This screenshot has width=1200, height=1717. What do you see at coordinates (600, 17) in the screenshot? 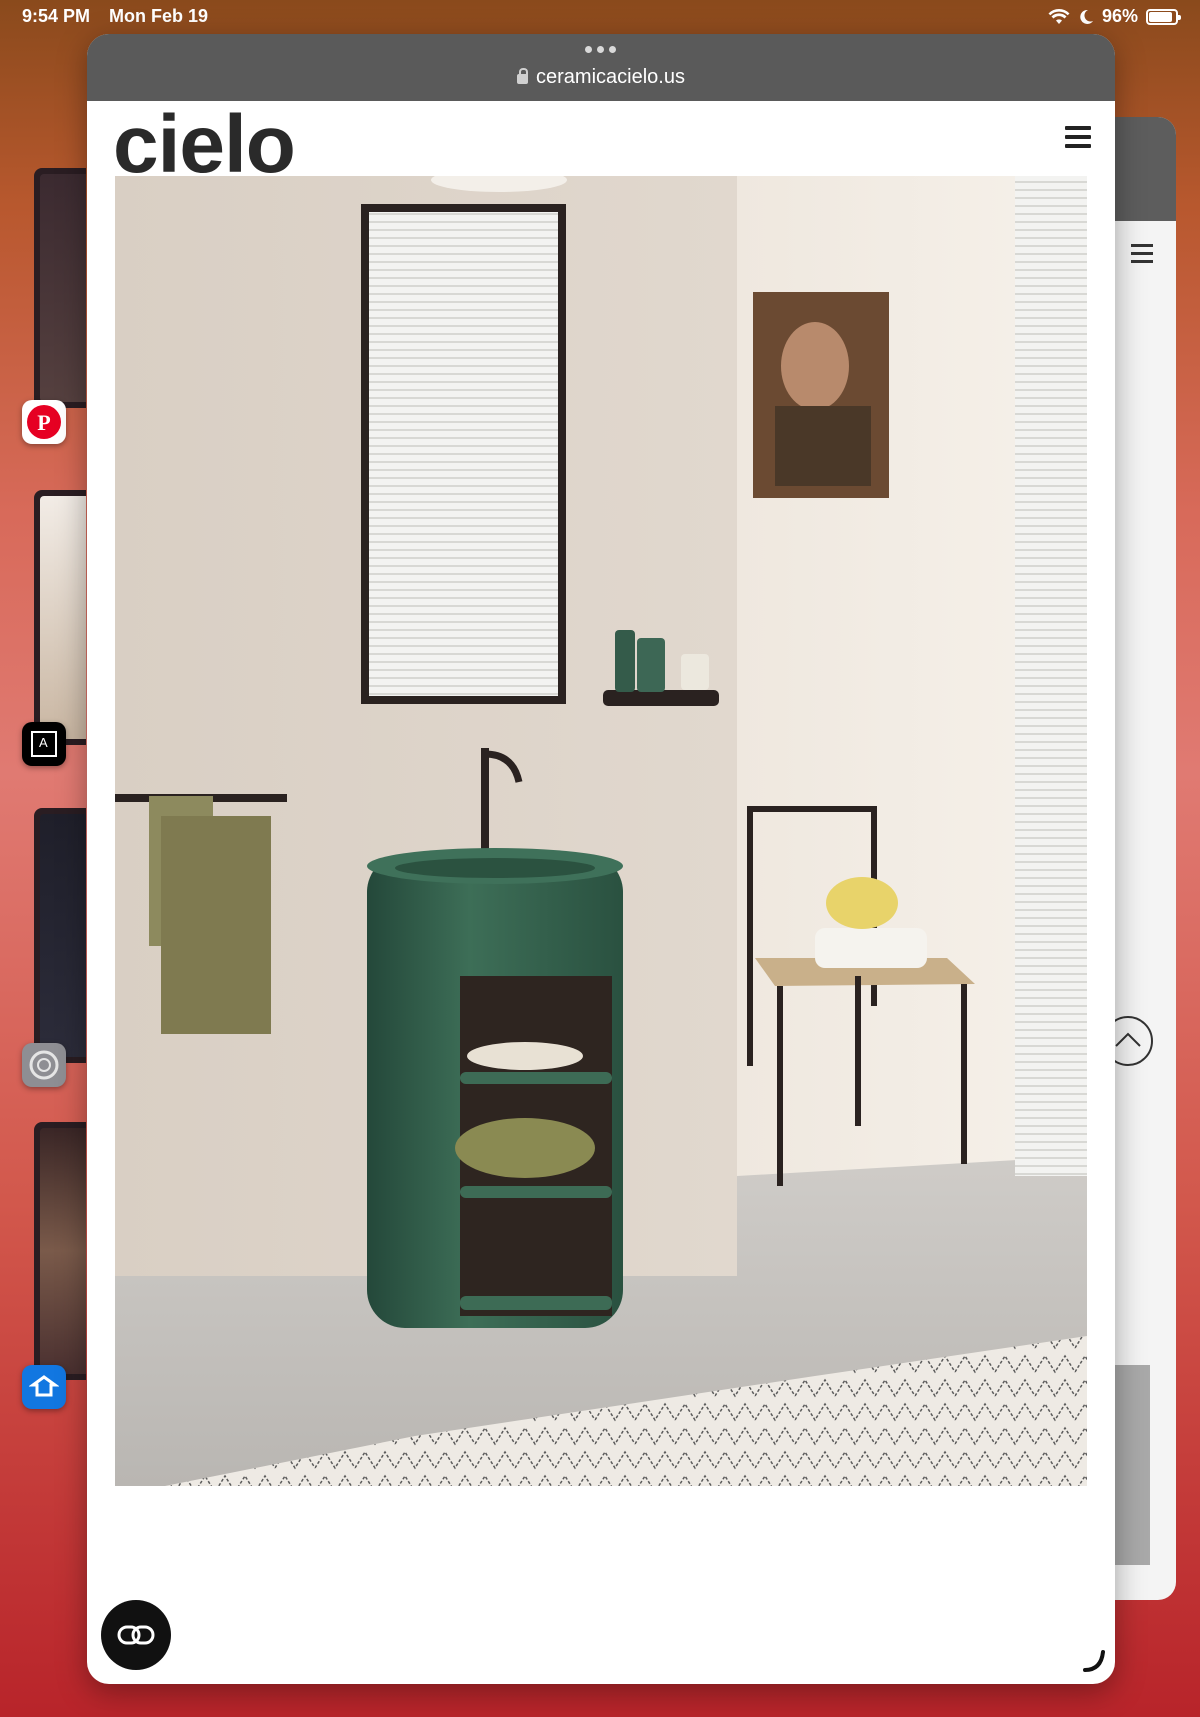
I see `status-bar: 9:54 PM Mon Feb 19 96%` at bounding box center [600, 17].